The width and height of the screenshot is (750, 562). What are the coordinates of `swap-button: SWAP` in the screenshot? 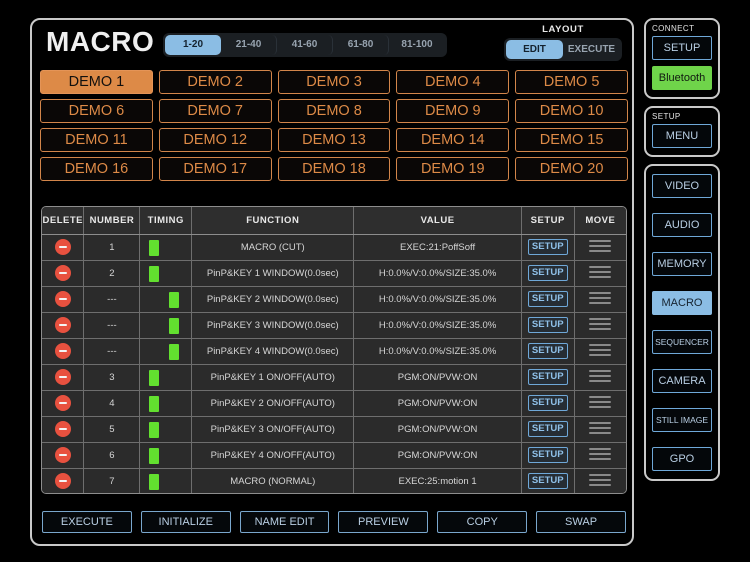 It's located at (581, 522).